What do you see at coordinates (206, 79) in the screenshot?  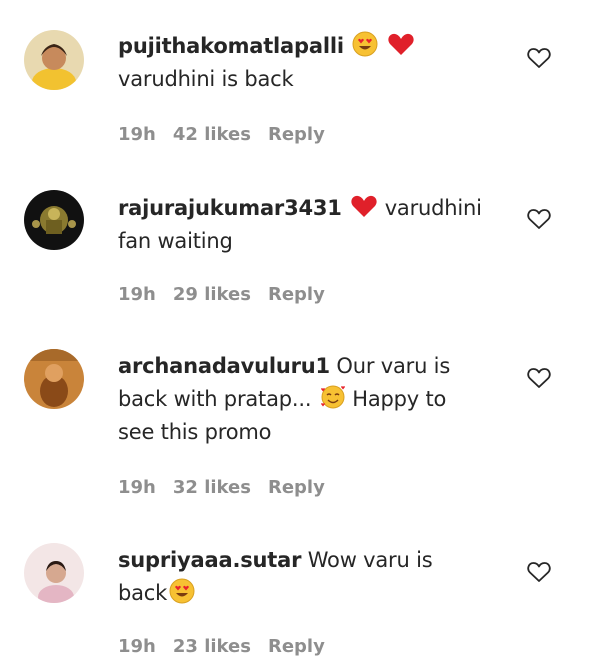 I see `comment-text: varudhini is back` at bounding box center [206, 79].